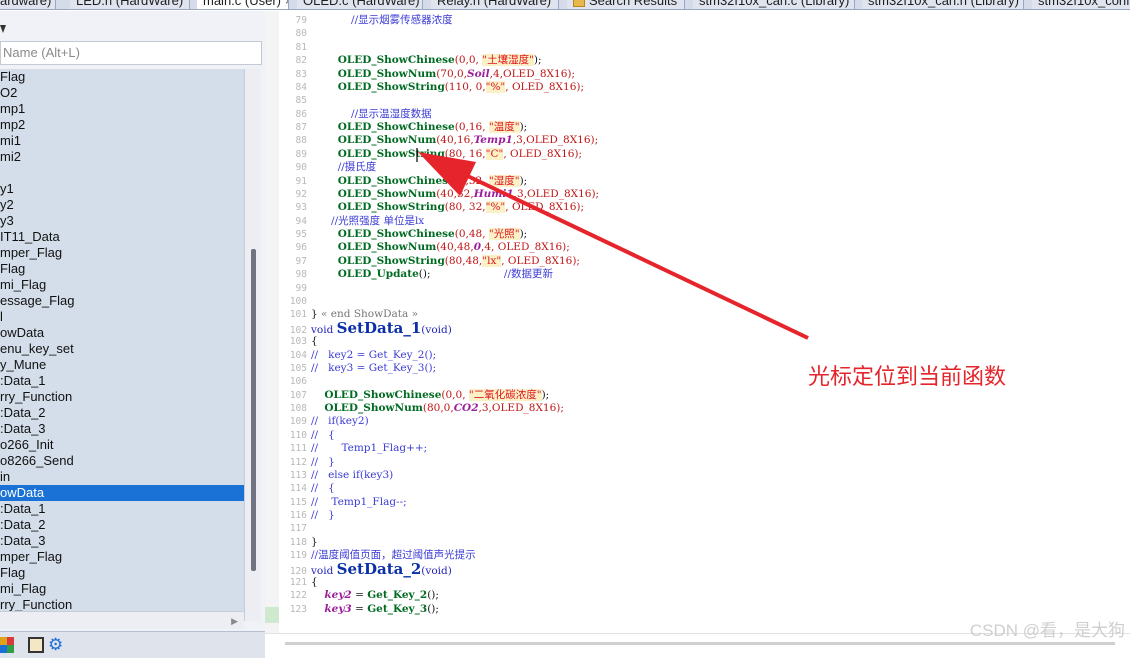 The image size is (1130, 658). Describe the element at coordinates (695, 515) in the screenshot. I see `code-line: 116 // }` at that location.